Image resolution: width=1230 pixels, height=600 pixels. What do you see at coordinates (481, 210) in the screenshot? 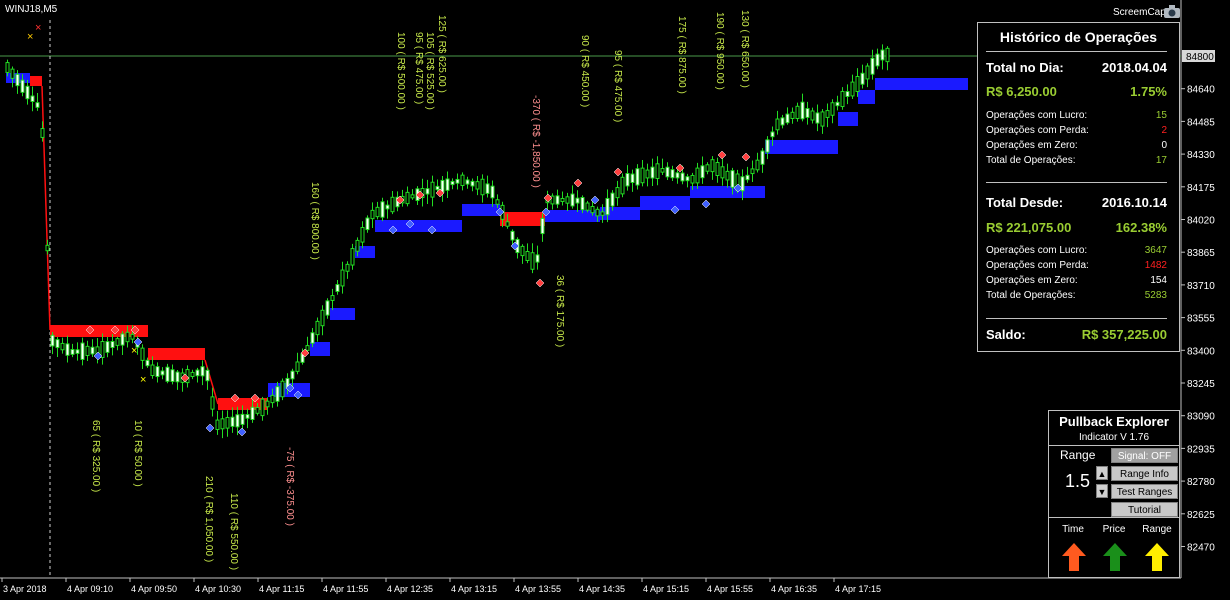
I see `trend-band-segment` at bounding box center [481, 210].